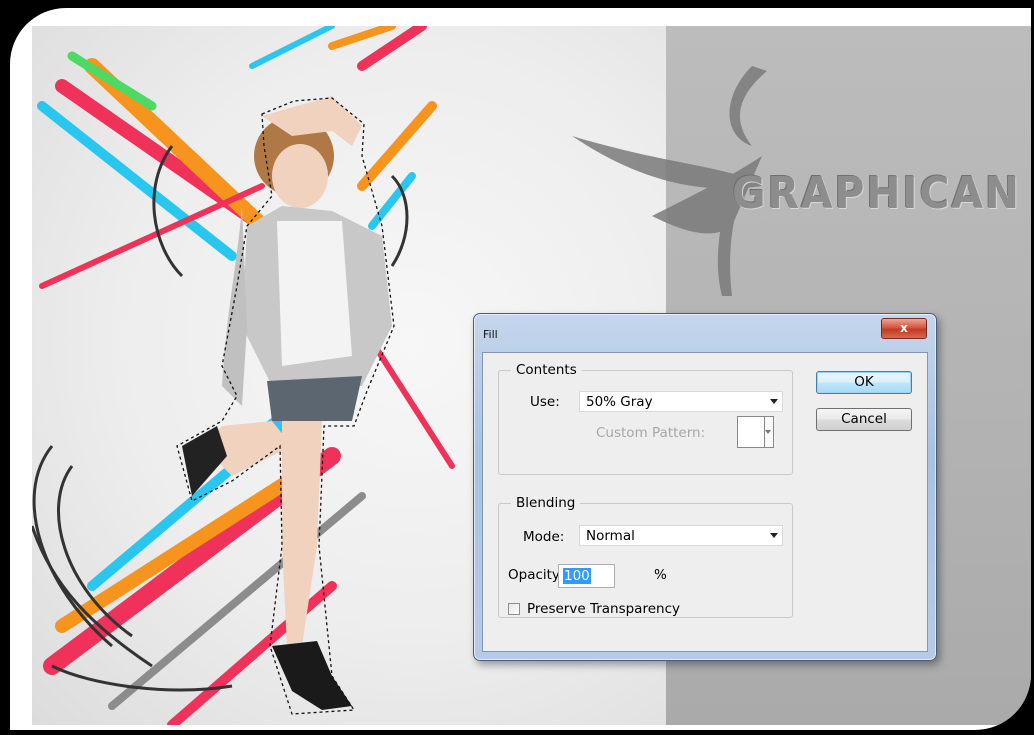  Describe the element at coordinates (864, 419) in the screenshot. I see `cancel-button: Cancel` at that location.